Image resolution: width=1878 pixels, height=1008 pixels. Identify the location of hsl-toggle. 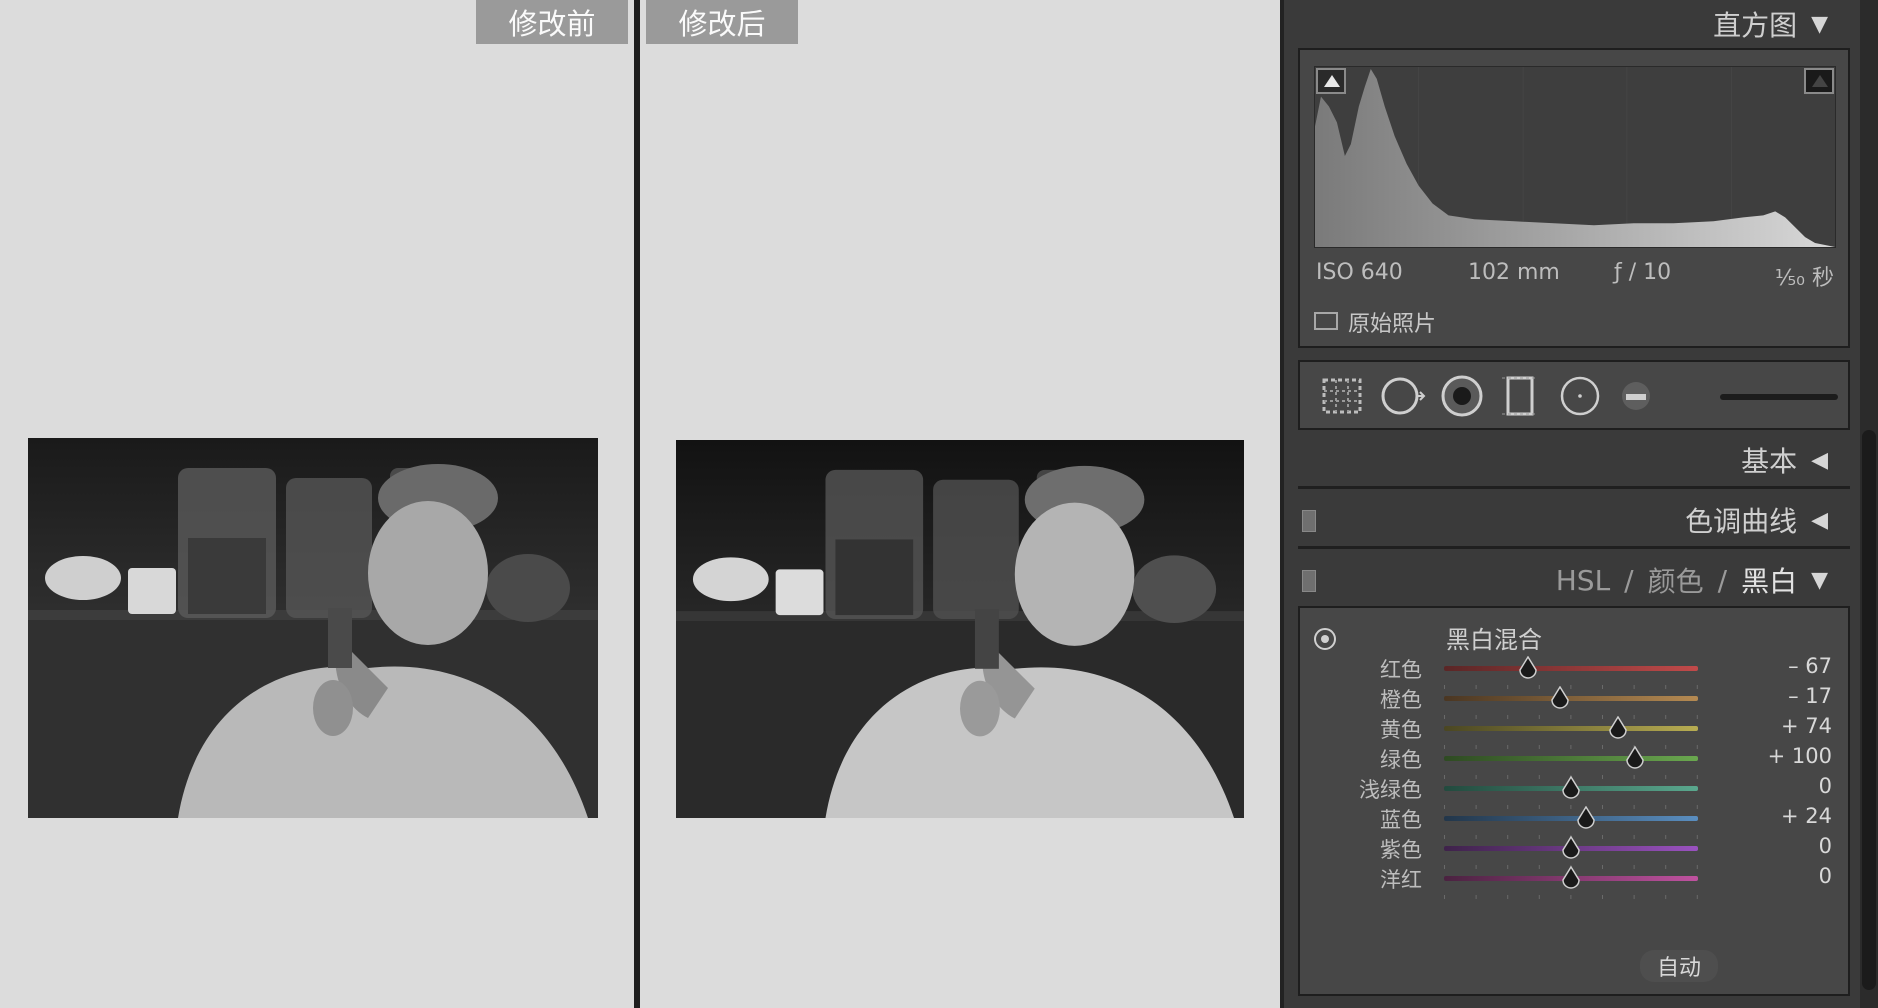
(1309, 581).